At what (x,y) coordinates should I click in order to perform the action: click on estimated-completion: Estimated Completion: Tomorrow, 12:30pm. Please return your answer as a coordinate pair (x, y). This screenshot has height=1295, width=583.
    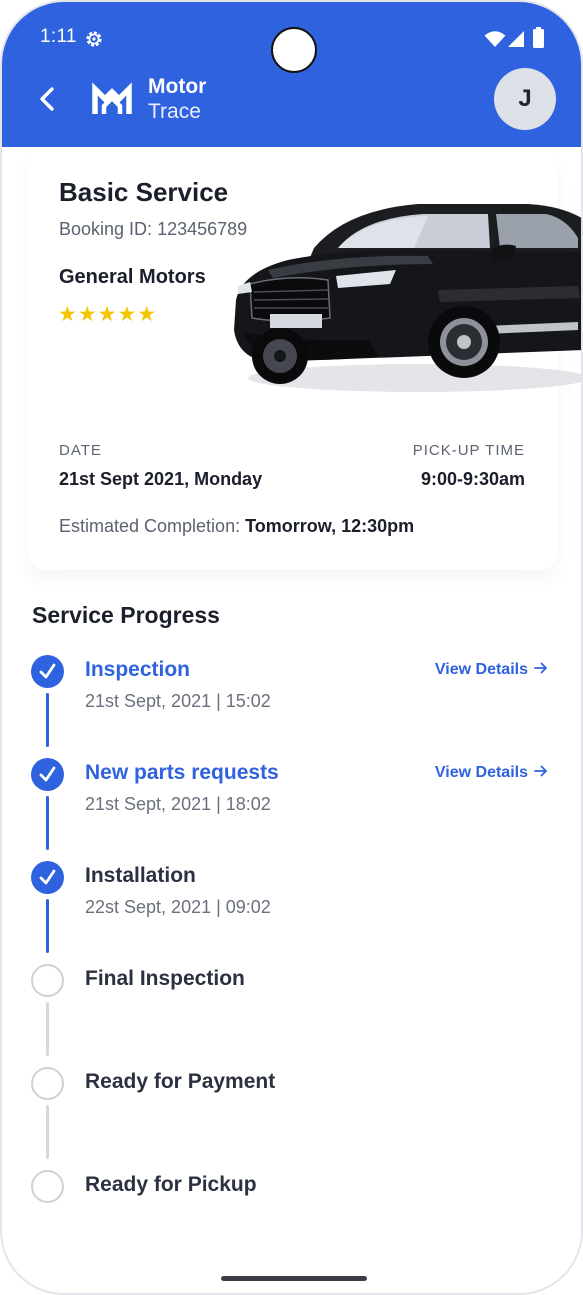
    Looking at the image, I should click on (236, 526).